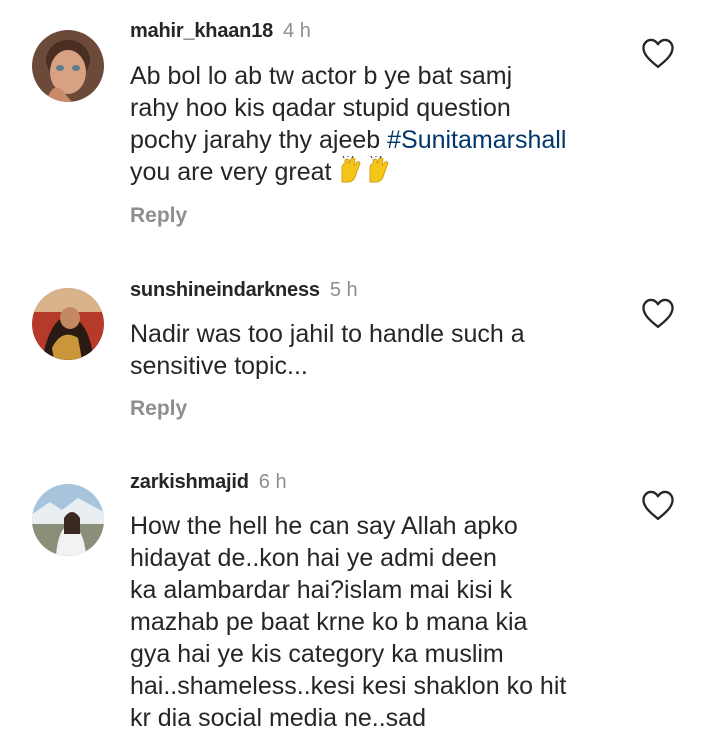 This screenshot has width=720, height=755. Describe the element at coordinates (343, 290) in the screenshot. I see `comment-time: 5 h` at that location.